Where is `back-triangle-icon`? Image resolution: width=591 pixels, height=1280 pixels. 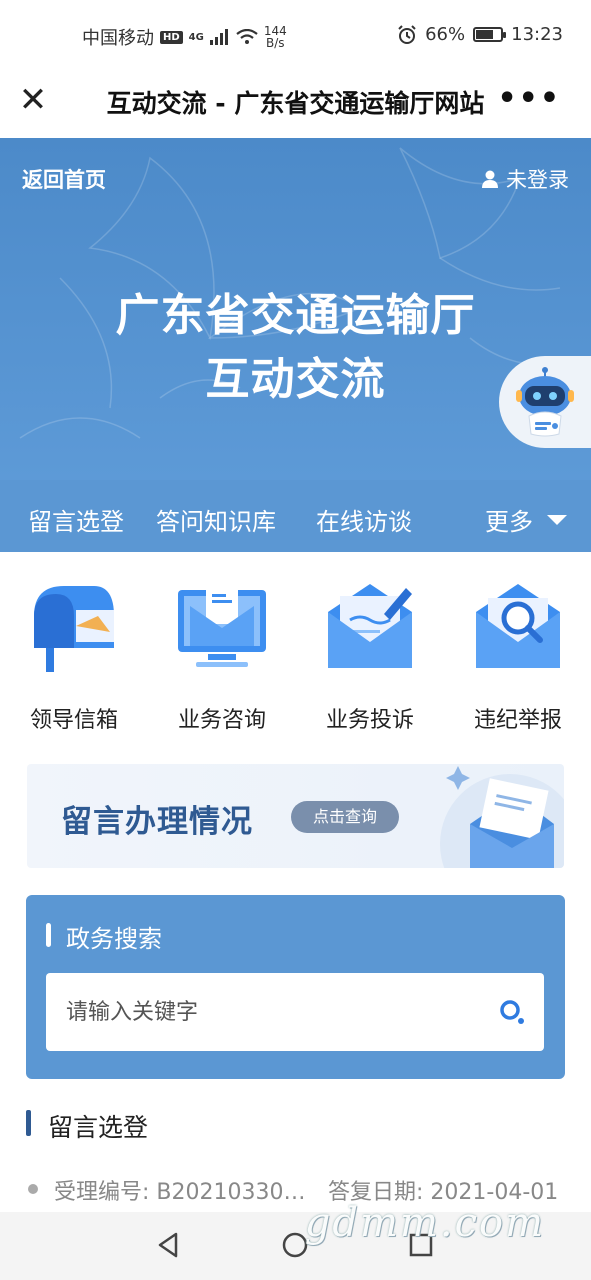
back-triangle-icon is located at coordinates (169, 1245).